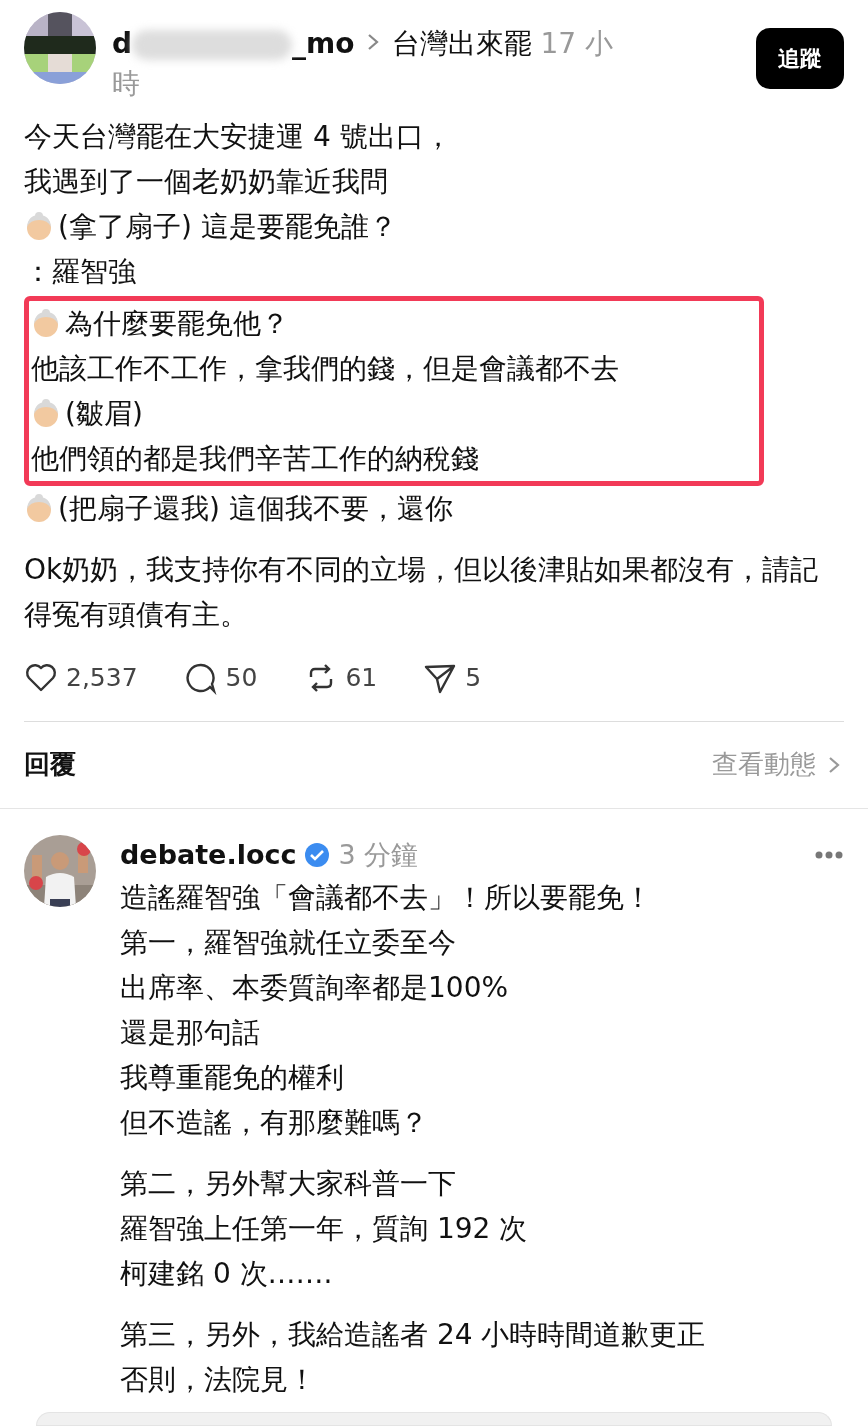 The width and height of the screenshot is (868, 1426). Describe the element at coordinates (413, 1335) in the screenshot. I see `reply-text: 第三，另外，我給造謠者 24 小時時間道歉更正` at that location.